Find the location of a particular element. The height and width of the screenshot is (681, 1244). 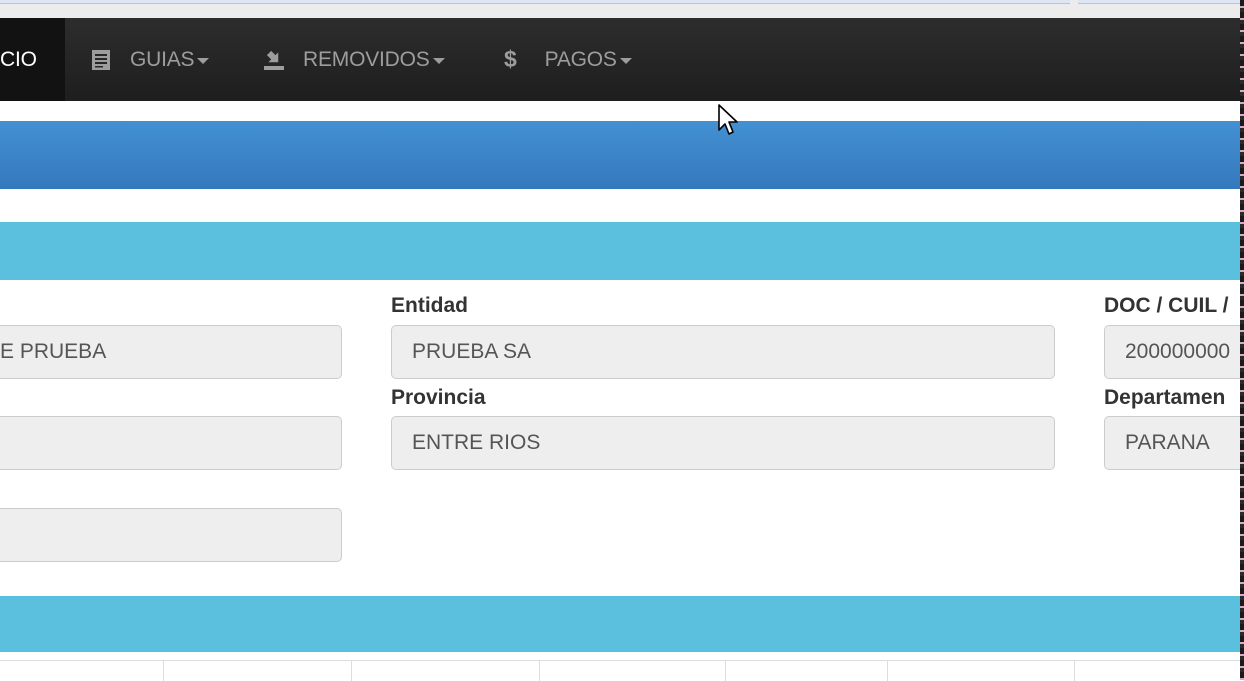

nav-item-pagos: $ PAGOS is located at coordinates (568, 59).